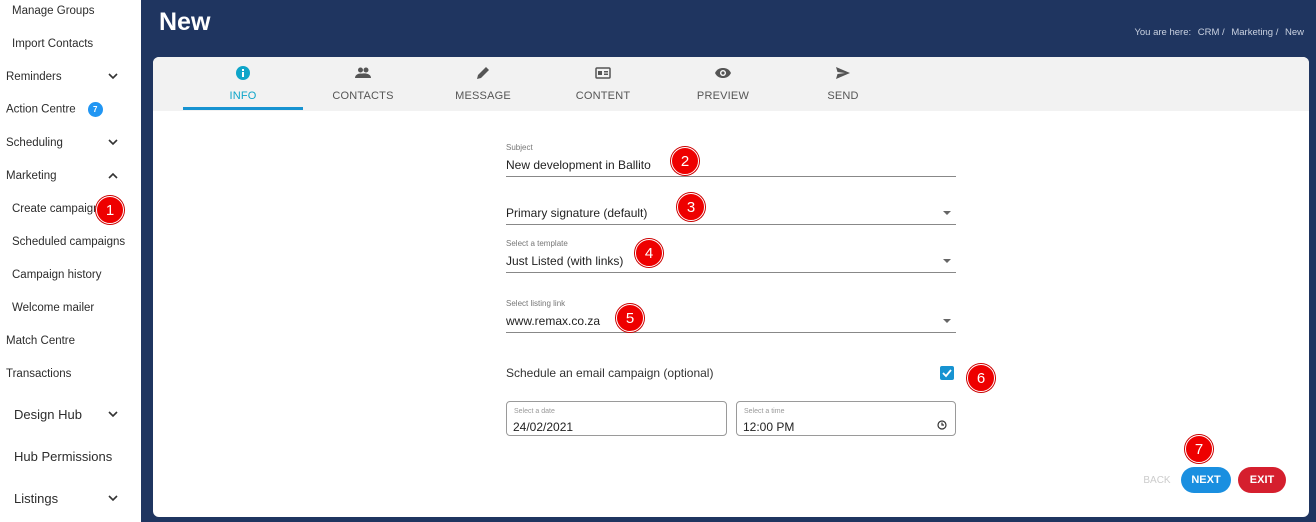  What do you see at coordinates (483, 84) in the screenshot?
I see `tab-message: MESSAGE` at bounding box center [483, 84].